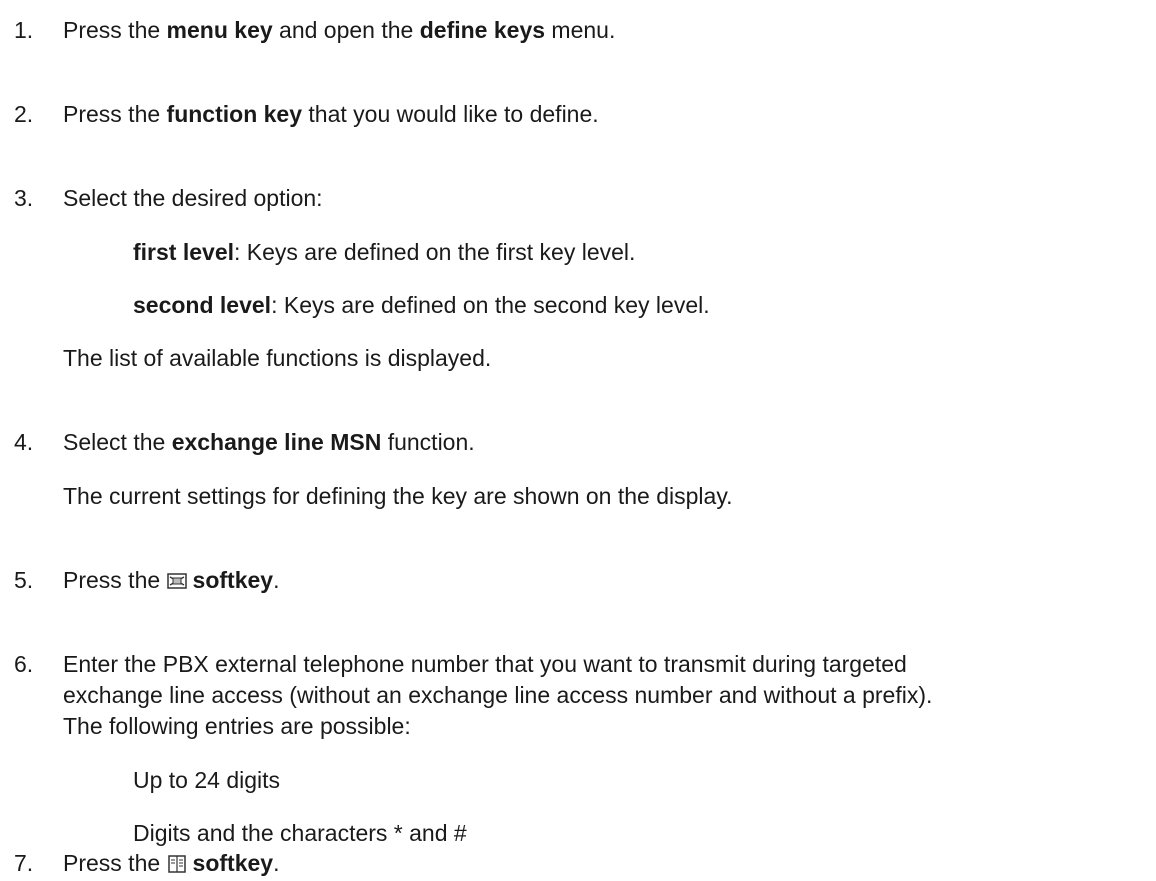  I want to click on step-7: 7. Press the softkey., so click(146, 863).